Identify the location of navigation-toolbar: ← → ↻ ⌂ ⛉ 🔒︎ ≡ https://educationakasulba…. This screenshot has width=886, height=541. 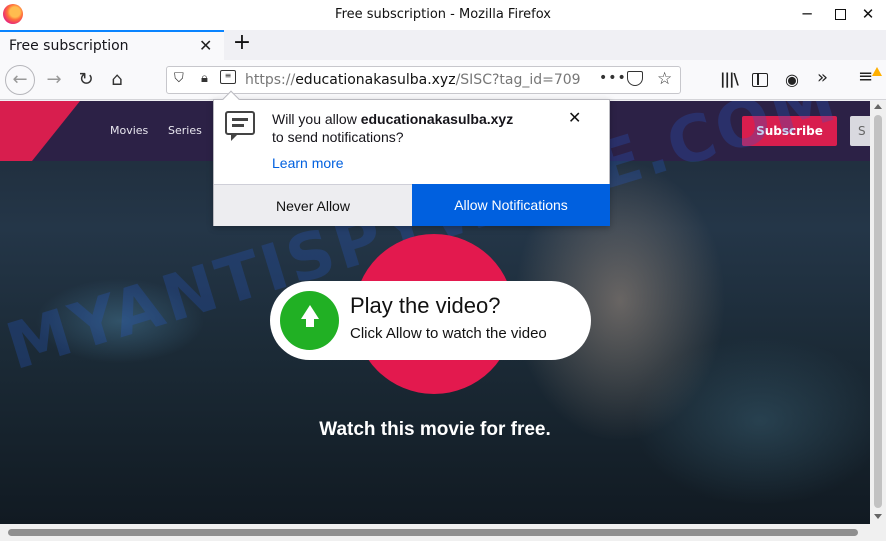
(443, 80).